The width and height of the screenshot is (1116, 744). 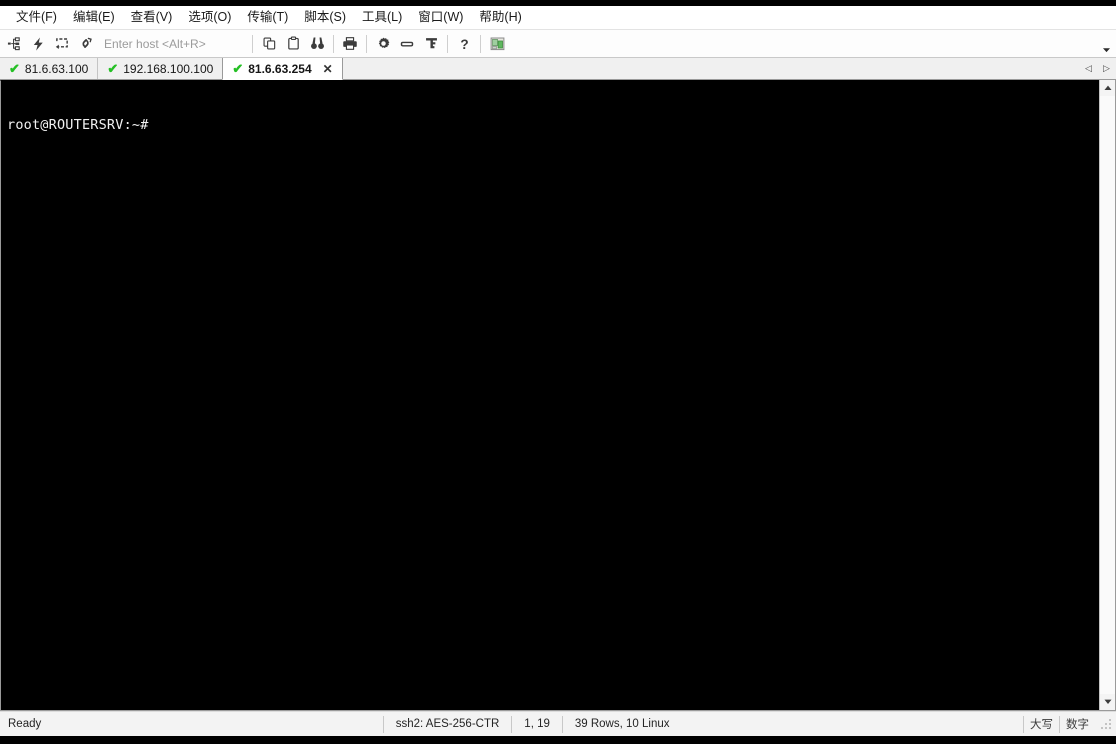 What do you see at coordinates (440, 17) in the screenshot?
I see `menu-window: 窗口(W)` at bounding box center [440, 17].